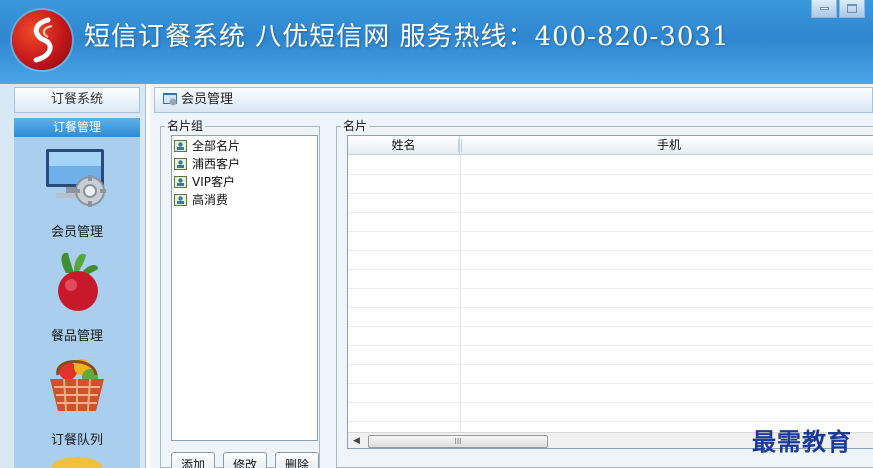  What do you see at coordinates (297, 460) in the screenshot?
I see `delete-button: 删除` at bounding box center [297, 460].